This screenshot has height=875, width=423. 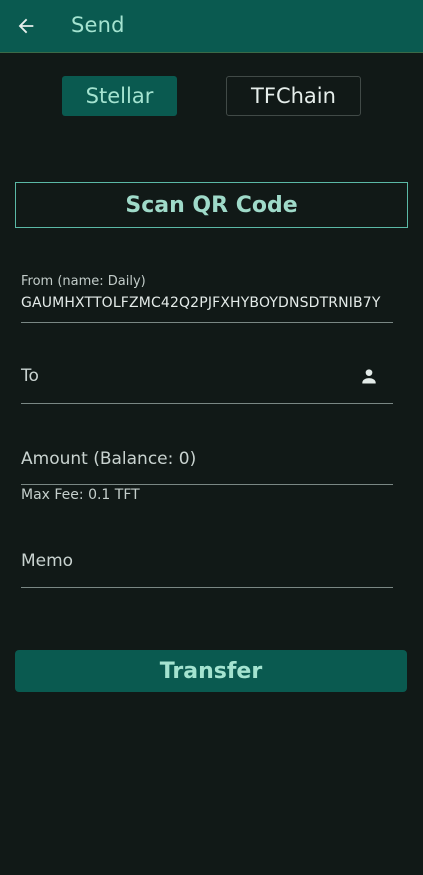 What do you see at coordinates (83, 281) in the screenshot?
I see `from-label: From (name: Daily)` at bounding box center [83, 281].